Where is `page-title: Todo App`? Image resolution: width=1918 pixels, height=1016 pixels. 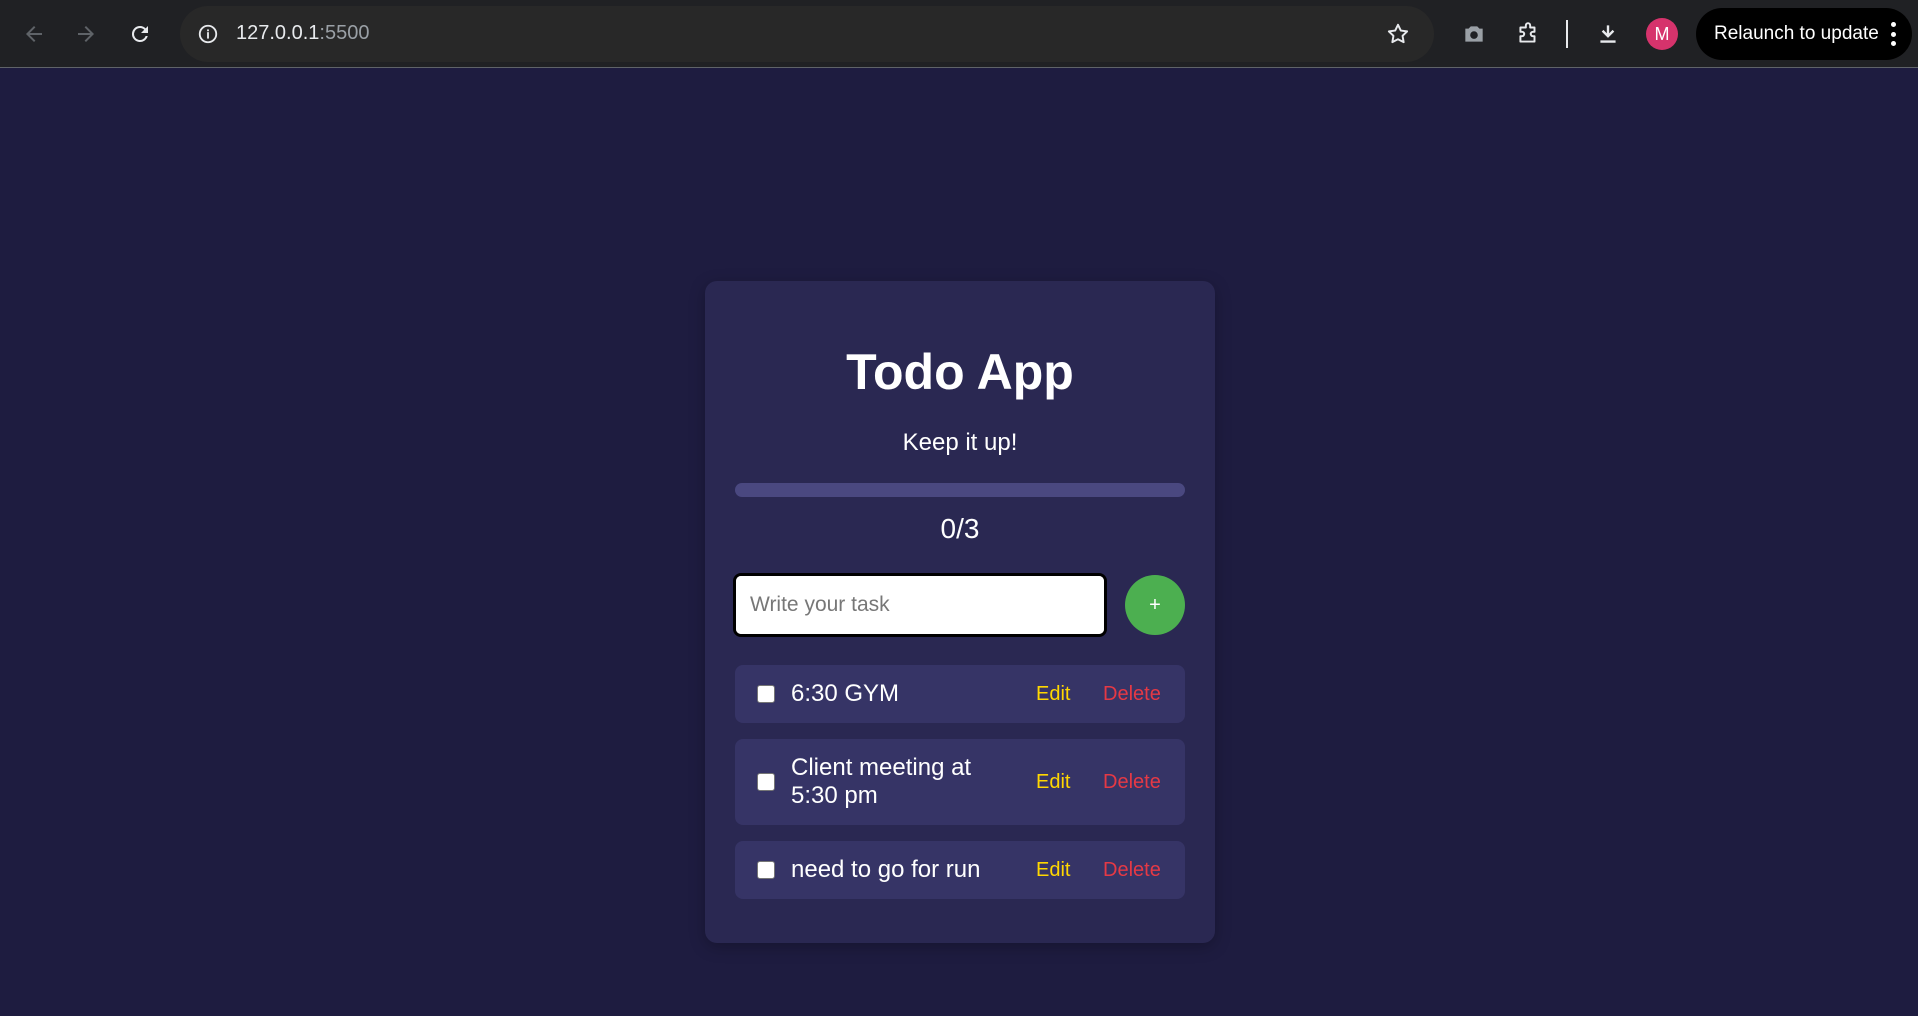
page-title: Todo App is located at coordinates (960, 372).